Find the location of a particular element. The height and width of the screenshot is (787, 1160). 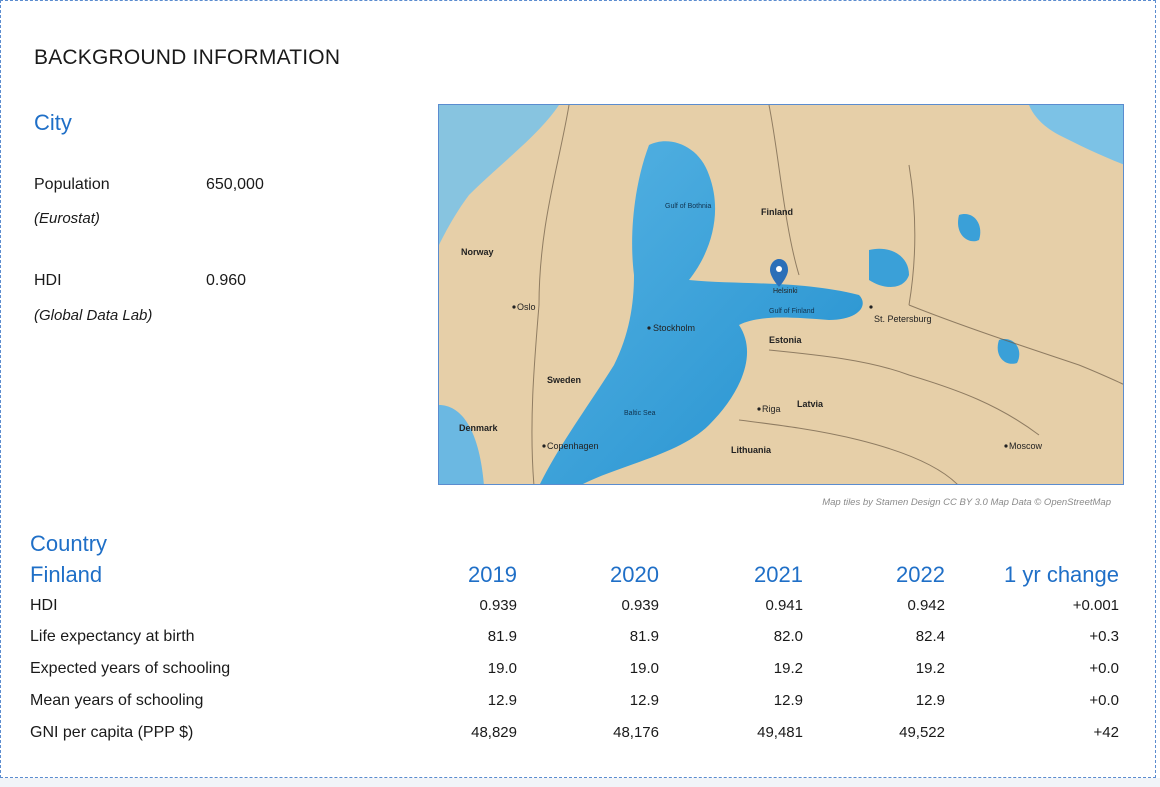

map-label-finland: Finland is located at coordinates (777, 212).